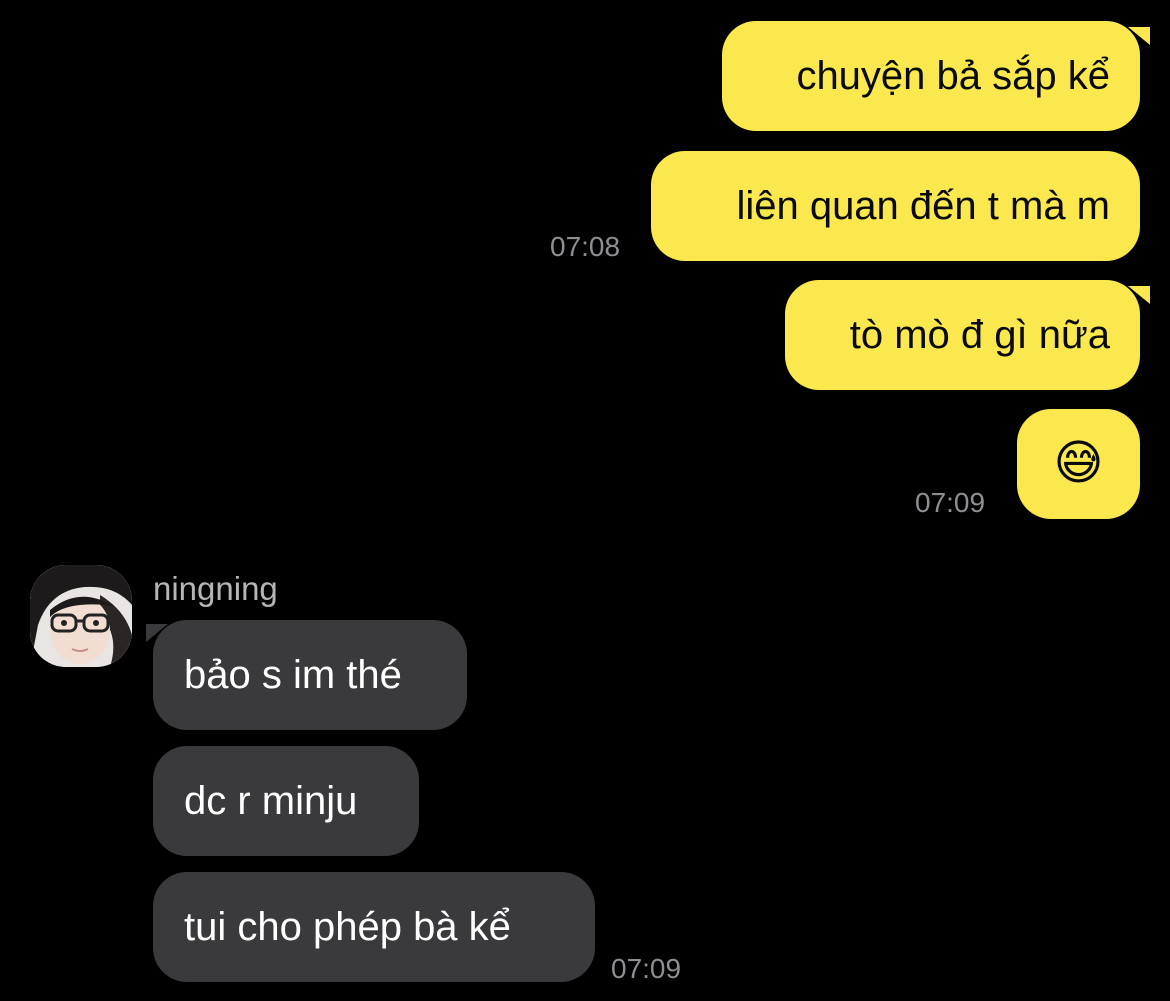  I want to click on avatar, so click(81, 616).